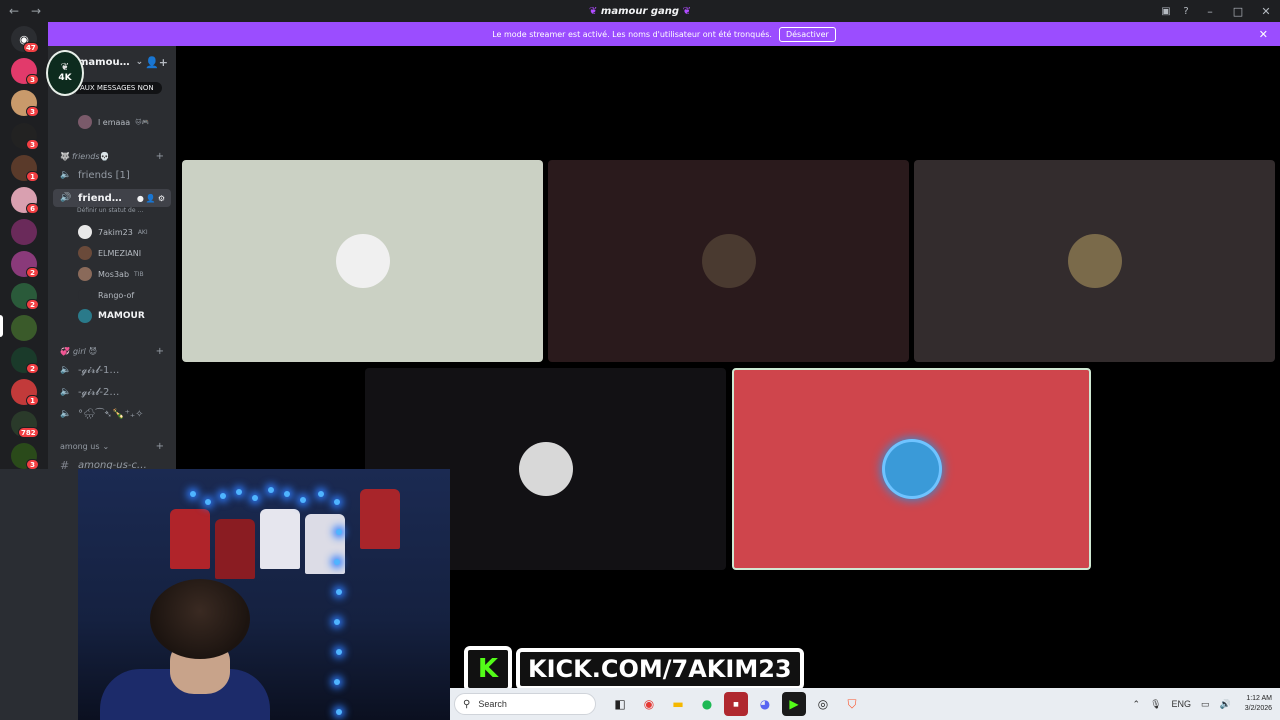  I want to click on close-button: ✕, so click(1266, 11).